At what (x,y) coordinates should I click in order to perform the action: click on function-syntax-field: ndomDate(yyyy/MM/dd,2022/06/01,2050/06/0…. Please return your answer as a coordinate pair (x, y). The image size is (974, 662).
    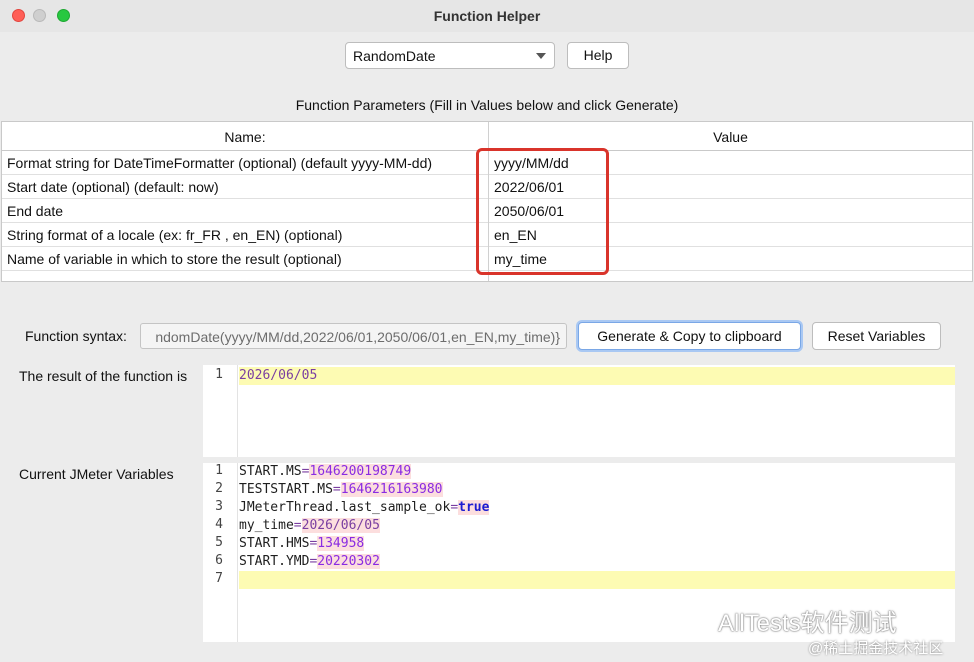
    Looking at the image, I should click on (353, 336).